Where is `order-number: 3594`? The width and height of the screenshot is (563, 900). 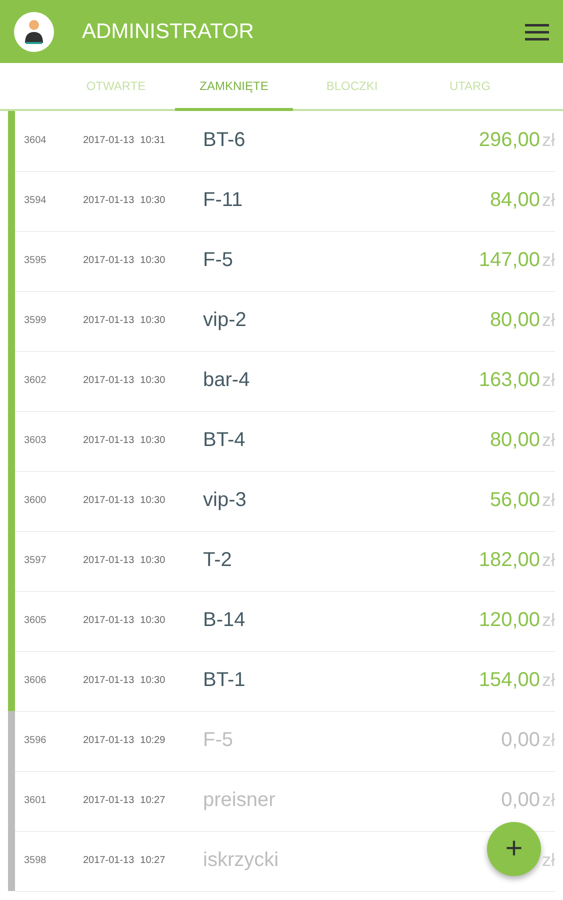
order-number: 3594 is located at coordinates (35, 200).